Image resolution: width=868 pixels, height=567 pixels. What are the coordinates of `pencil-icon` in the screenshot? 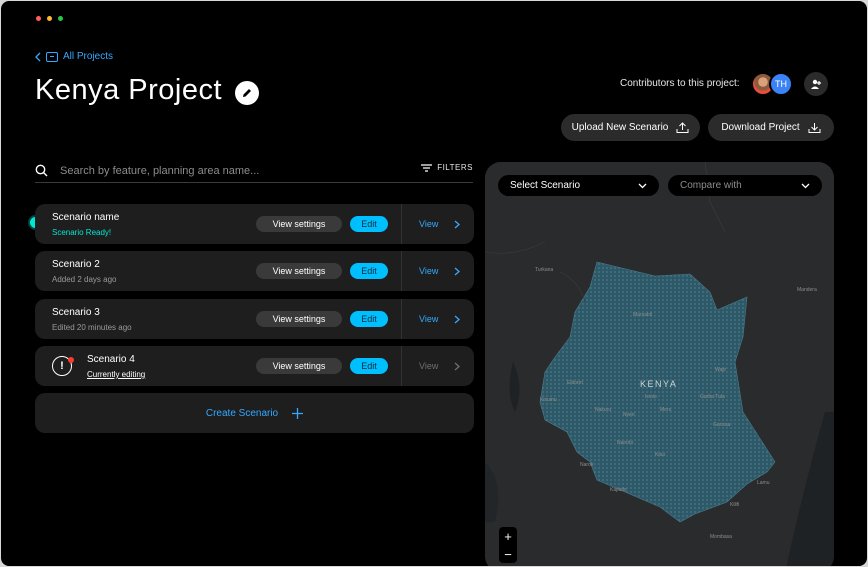 It's located at (247, 93).